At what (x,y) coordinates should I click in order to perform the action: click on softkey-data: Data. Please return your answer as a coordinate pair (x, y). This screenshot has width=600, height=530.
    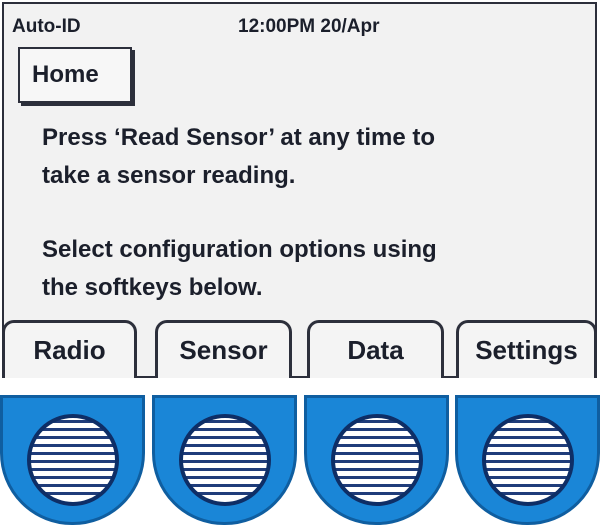
    Looking at the image, I should click on (375, 349).